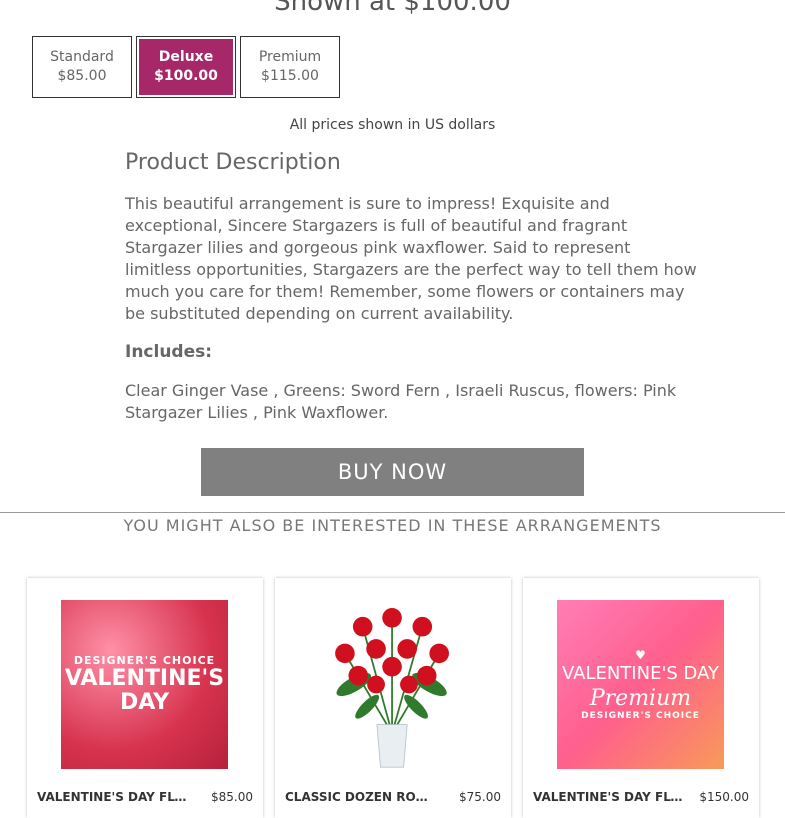  Describe the element at coordinates (480, 797) in the screenshot. I see `card-price: $75.00` at that location.